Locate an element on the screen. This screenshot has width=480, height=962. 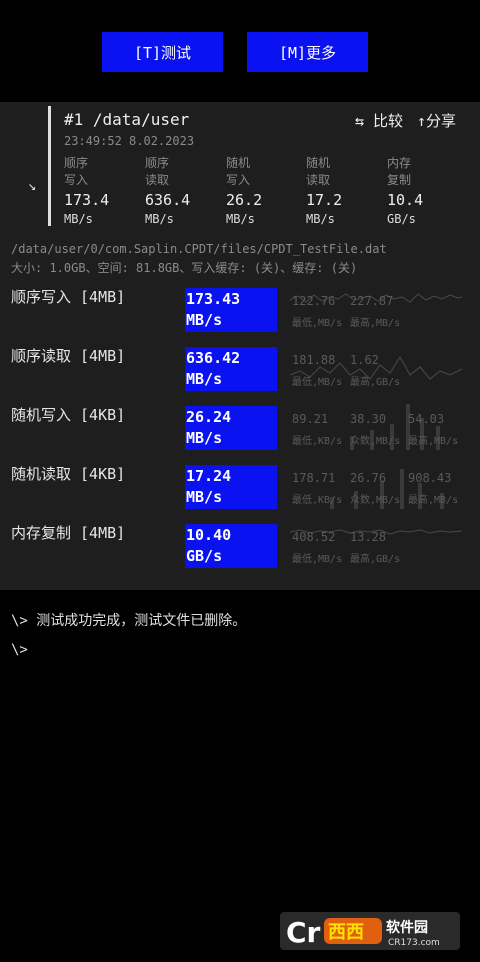
watermark-cn2: 软件园 is located at coordinates (407, 927).